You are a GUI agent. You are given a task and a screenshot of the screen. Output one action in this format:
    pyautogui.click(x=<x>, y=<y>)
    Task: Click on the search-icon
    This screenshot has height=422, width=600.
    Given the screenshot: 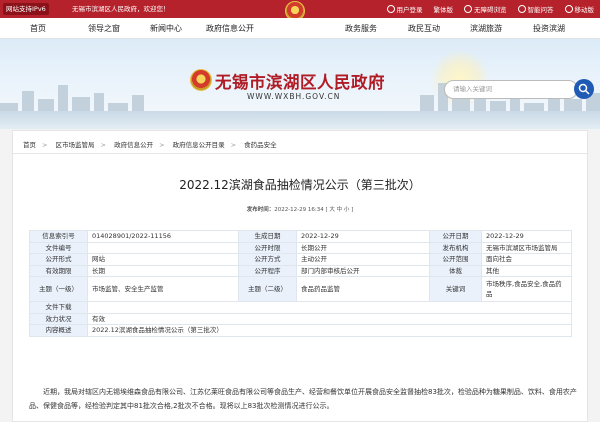 What is the action you would take?
    pyautogui.click(x=584, y=89)
    